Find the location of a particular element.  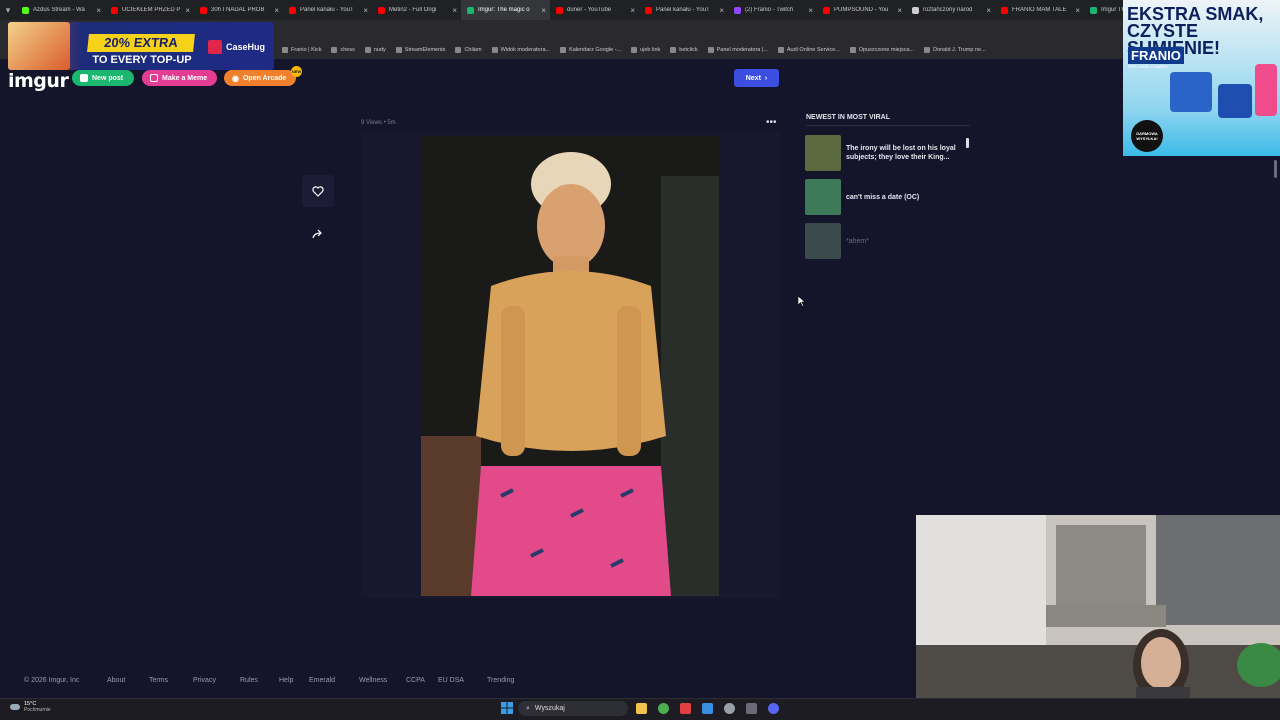

file-explorer-icon is located at coordinates (641, 708).